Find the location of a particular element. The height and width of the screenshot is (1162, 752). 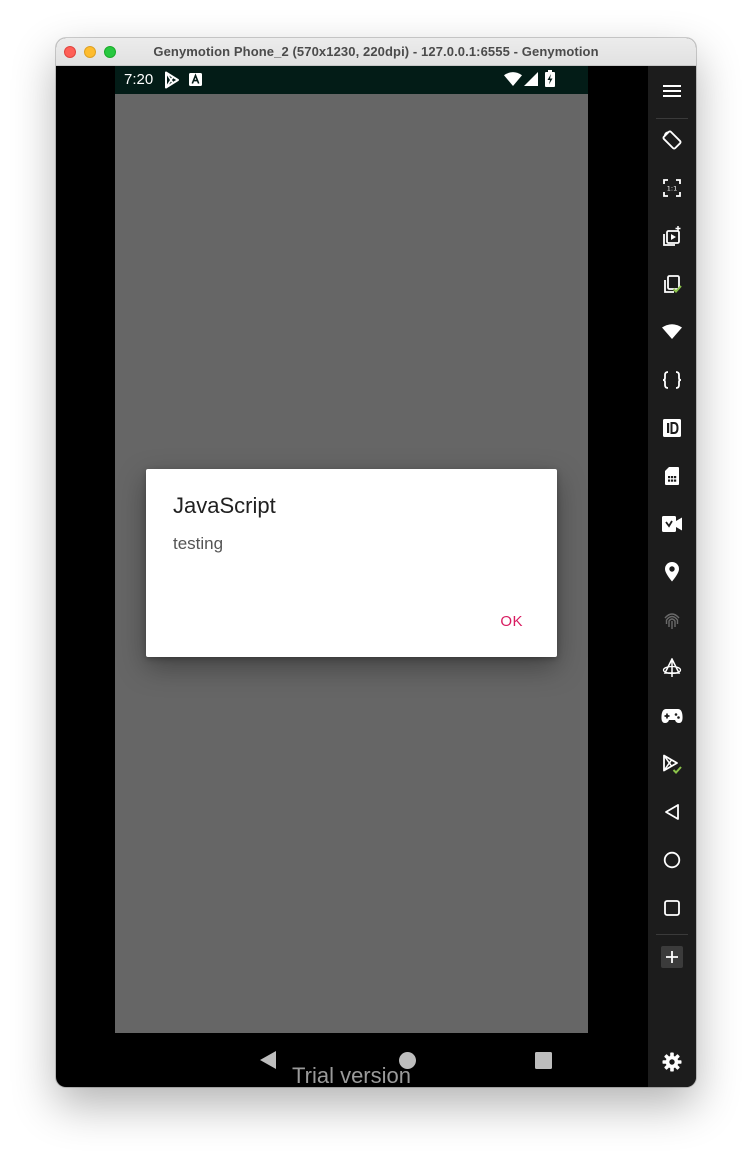

camera-button is located at coordinates (672, 524).